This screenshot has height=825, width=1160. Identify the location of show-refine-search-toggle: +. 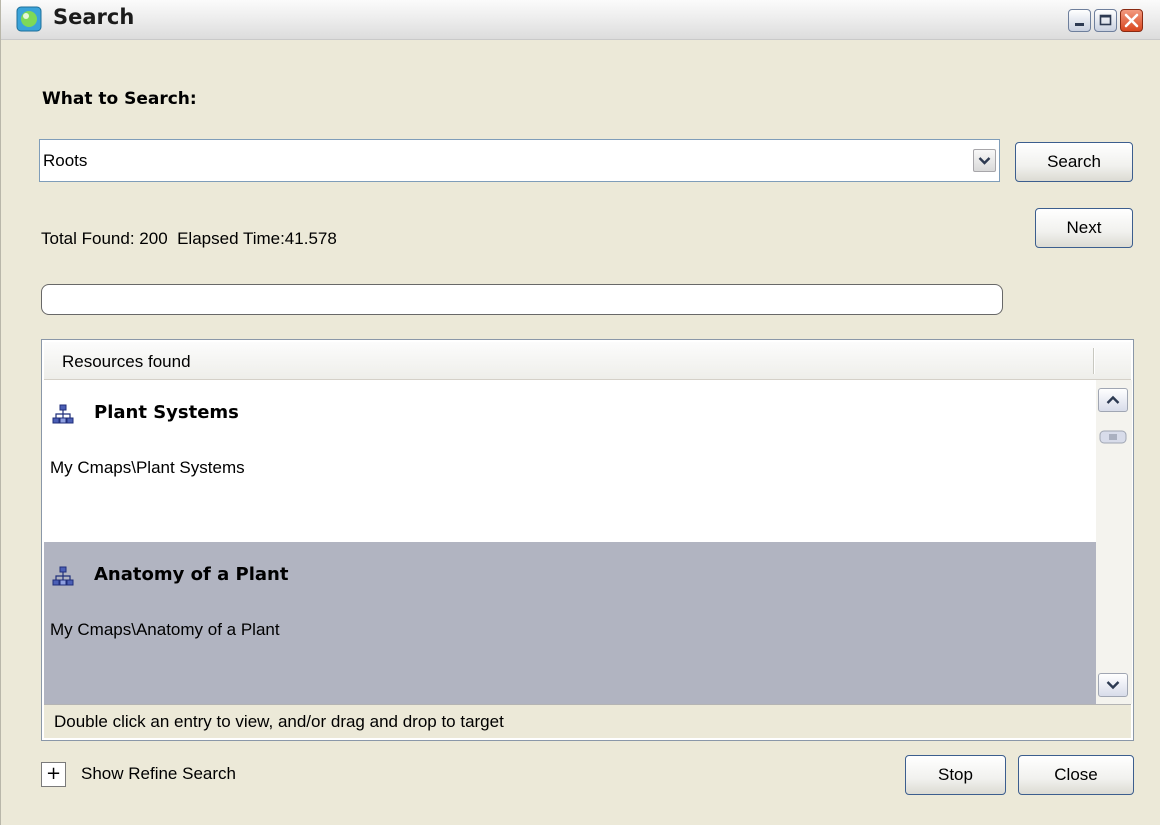
(53, 774).